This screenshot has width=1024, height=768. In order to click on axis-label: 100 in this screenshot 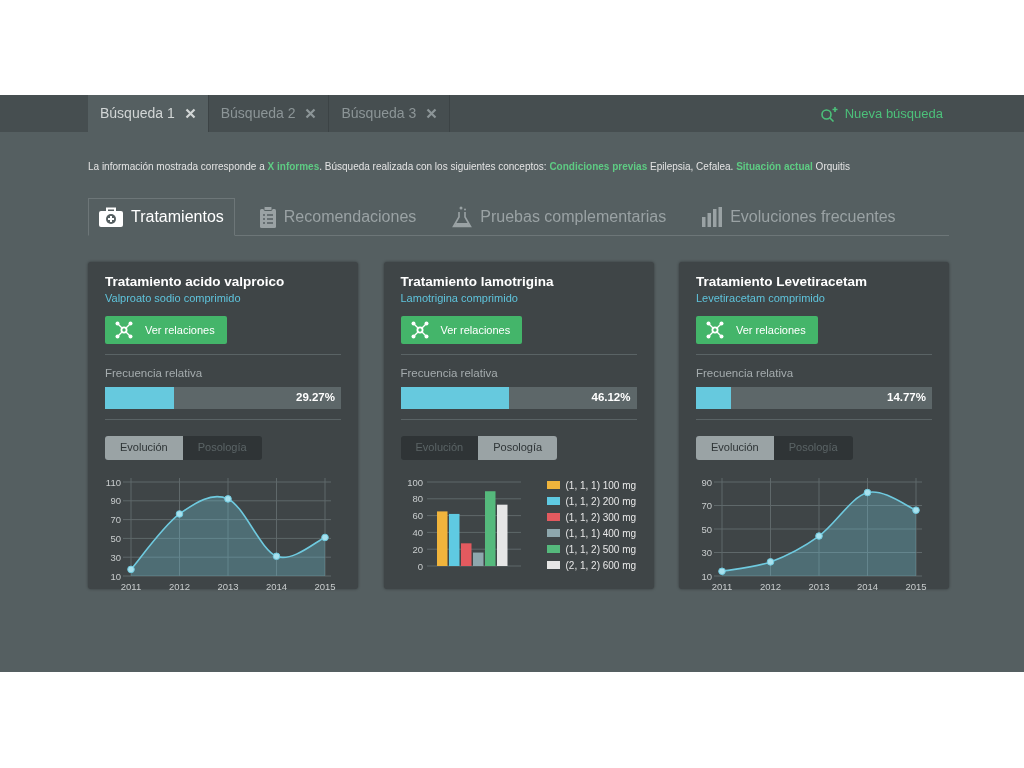, I will do `click(414, 482)`.